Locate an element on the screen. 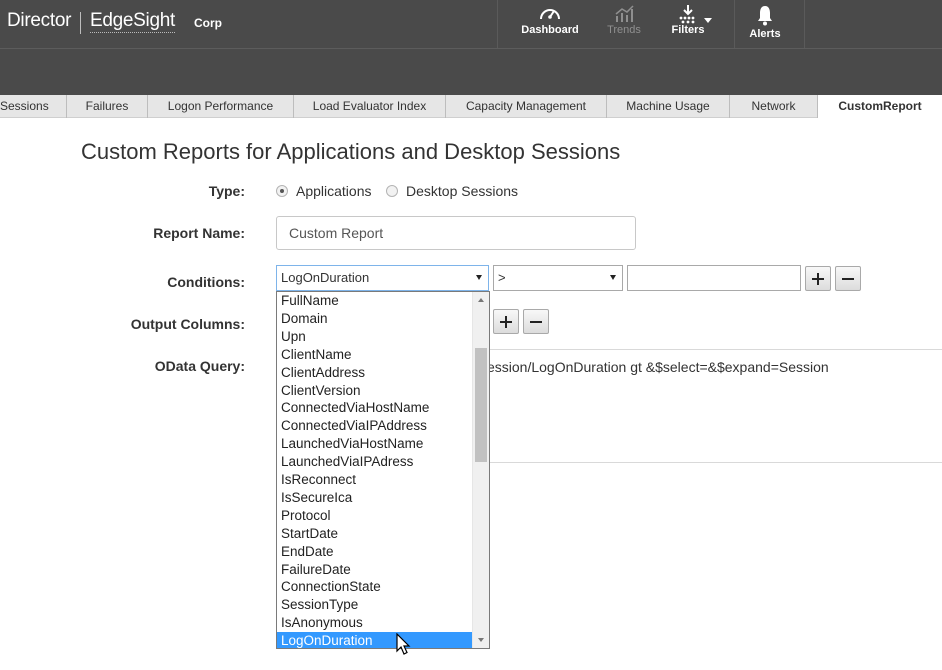 The width and height of the screenshot is (942, 670). dropdown-option: ConnectedViaIPAddress is located at coordinates (374, 426).